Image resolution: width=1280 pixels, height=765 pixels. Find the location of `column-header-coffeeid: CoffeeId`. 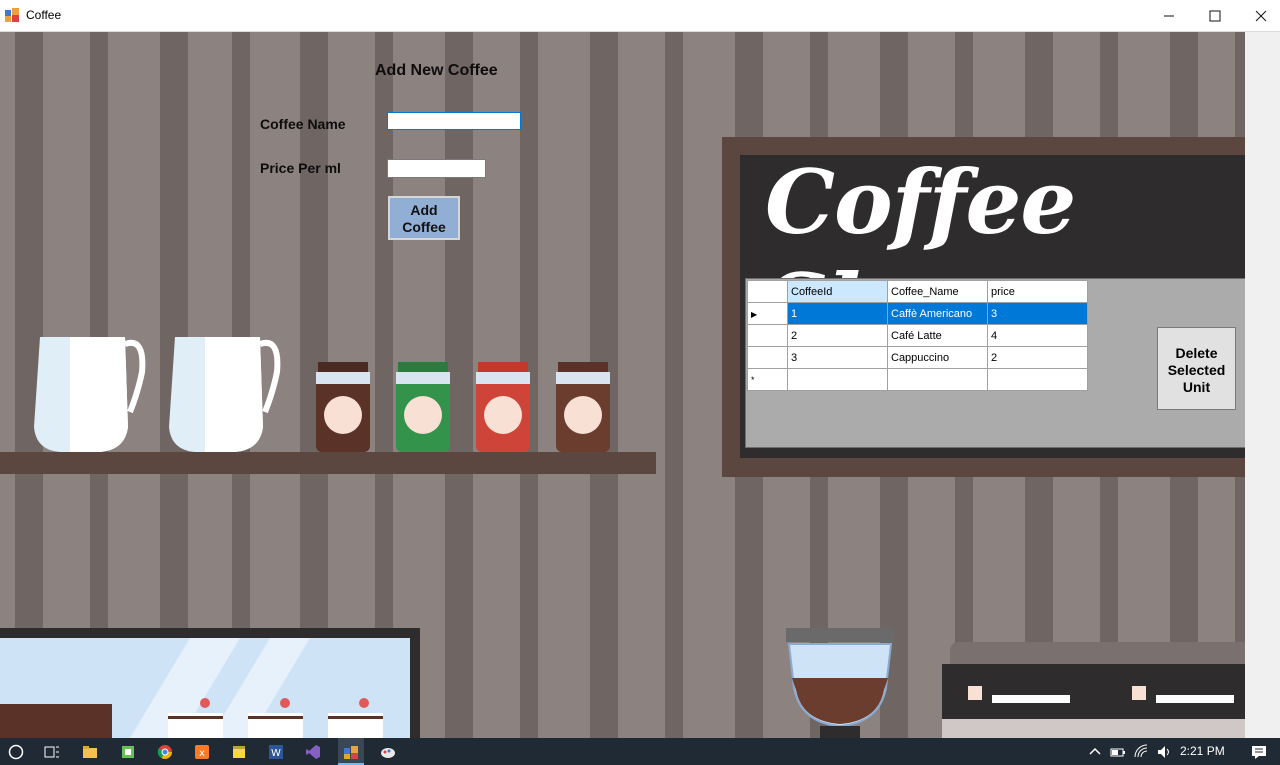

column-header-coffeeid: CoffeeId is located at coordinates (837, 291).